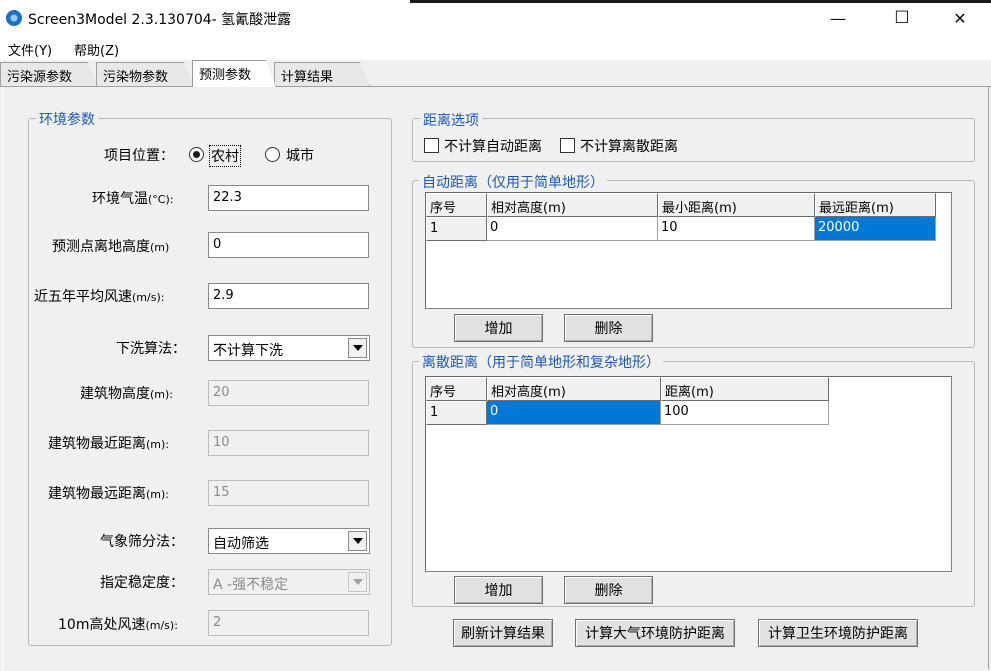  Describe the element at coordinates (838, 633) in the screenshot. I see `health-protection-distance-button: 计算卫生环境防护距离` at that location.